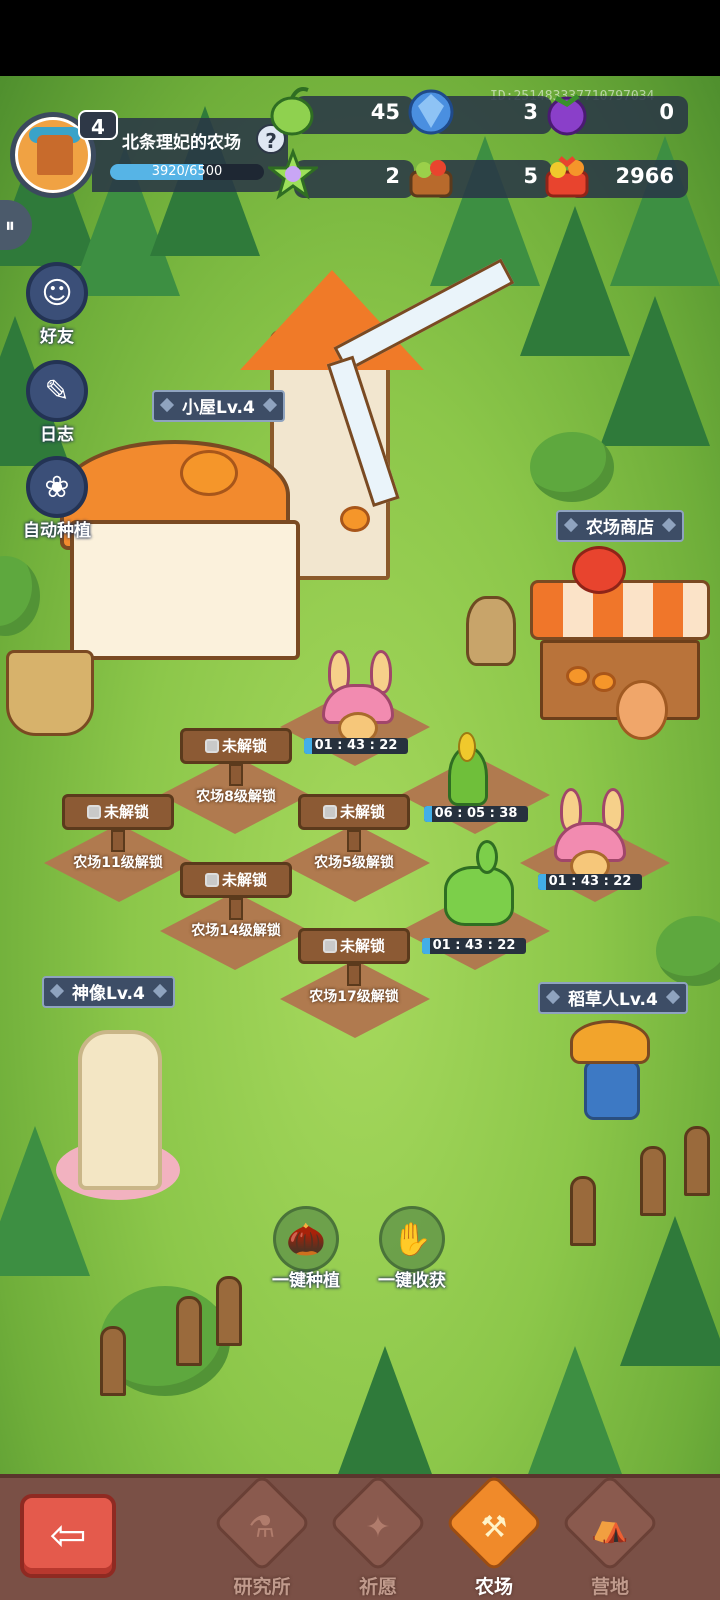  I want to click on camp-icon: ⛺, so click(610, 1527).